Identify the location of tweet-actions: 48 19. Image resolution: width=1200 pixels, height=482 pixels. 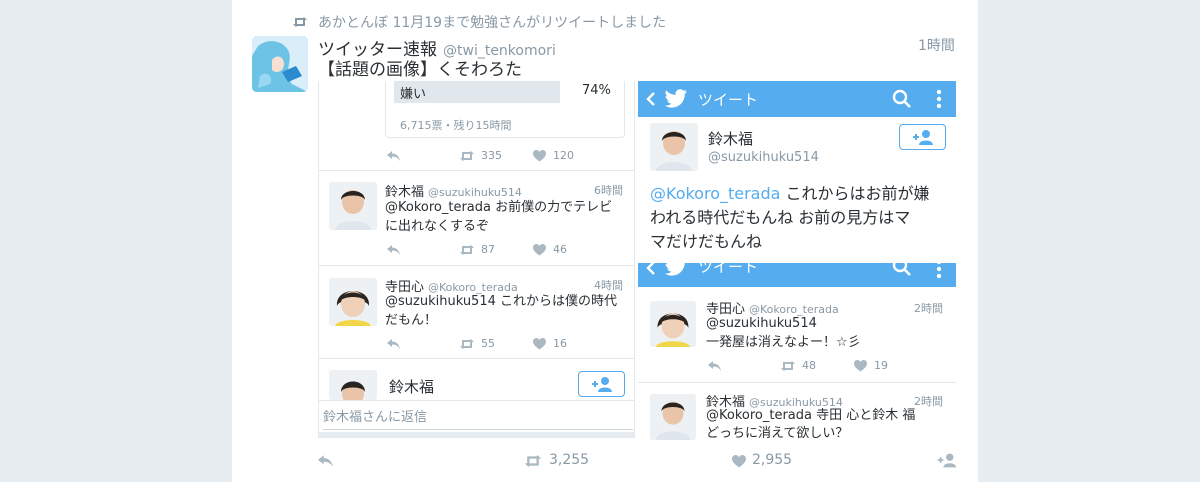
(826, 366).